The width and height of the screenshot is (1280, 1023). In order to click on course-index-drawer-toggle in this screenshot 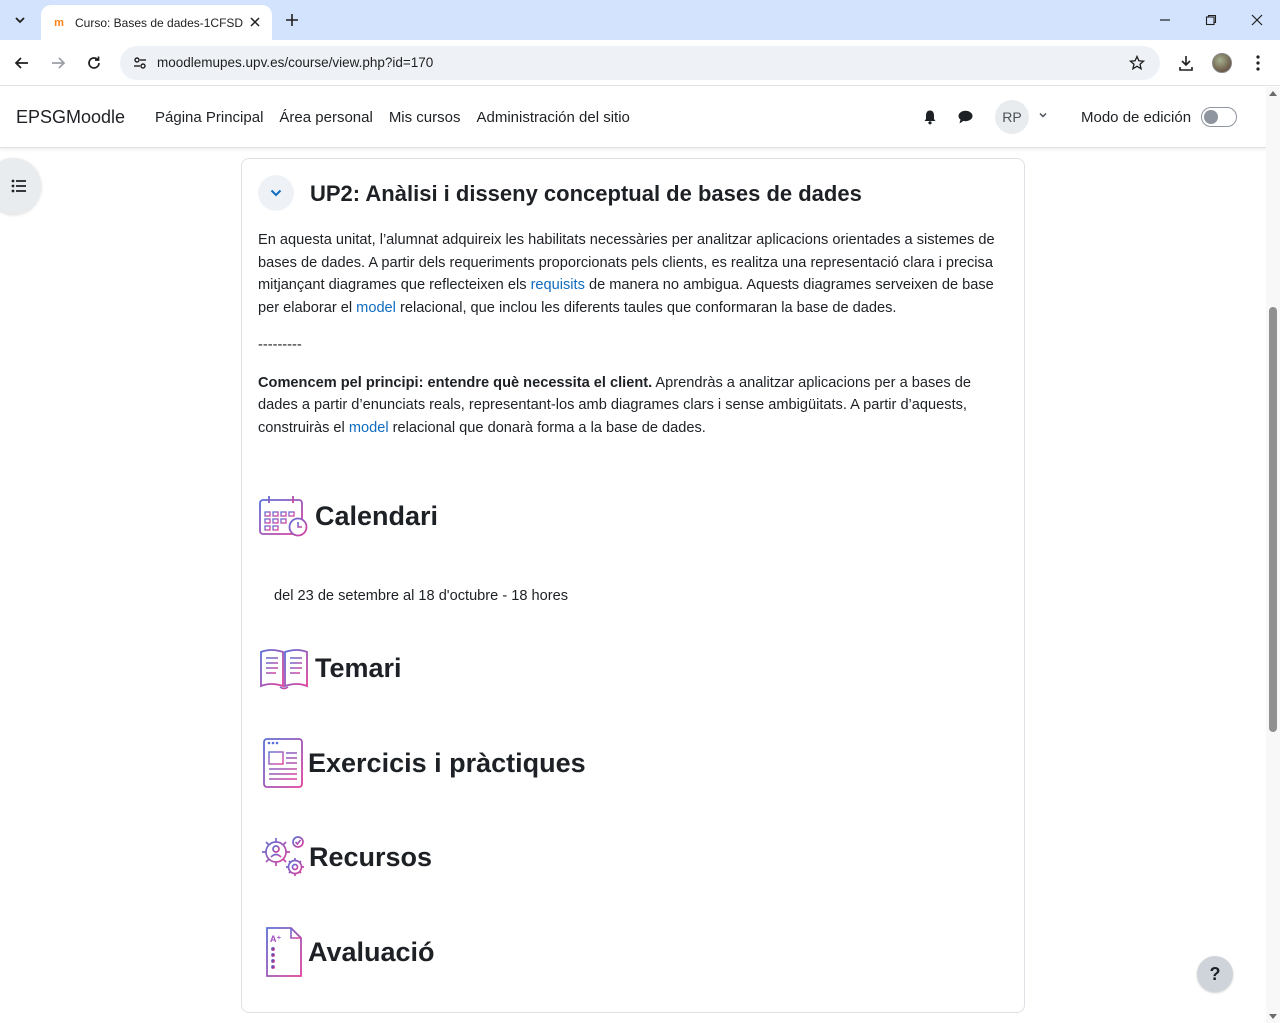, I will do `click(20, 186)`.